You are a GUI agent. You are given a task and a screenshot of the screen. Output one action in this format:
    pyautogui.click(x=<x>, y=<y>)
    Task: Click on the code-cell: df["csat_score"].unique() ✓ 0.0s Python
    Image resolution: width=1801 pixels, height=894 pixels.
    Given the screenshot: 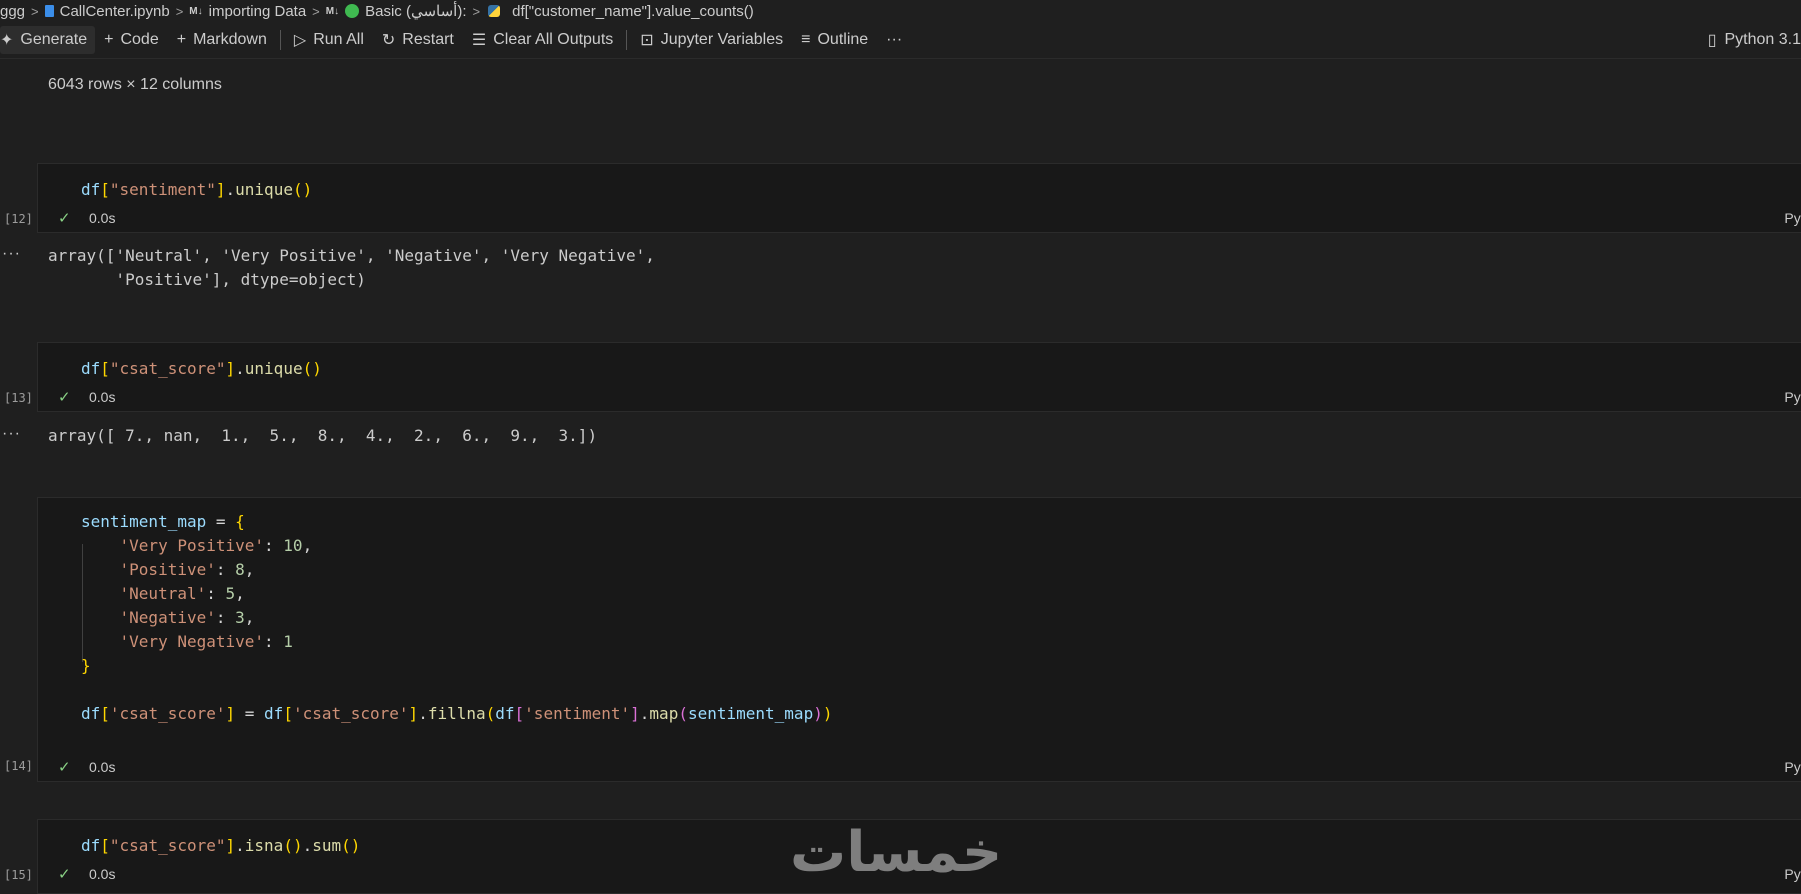 What is the action you would take?
    pyautogui.click(x=919, y=377)
    